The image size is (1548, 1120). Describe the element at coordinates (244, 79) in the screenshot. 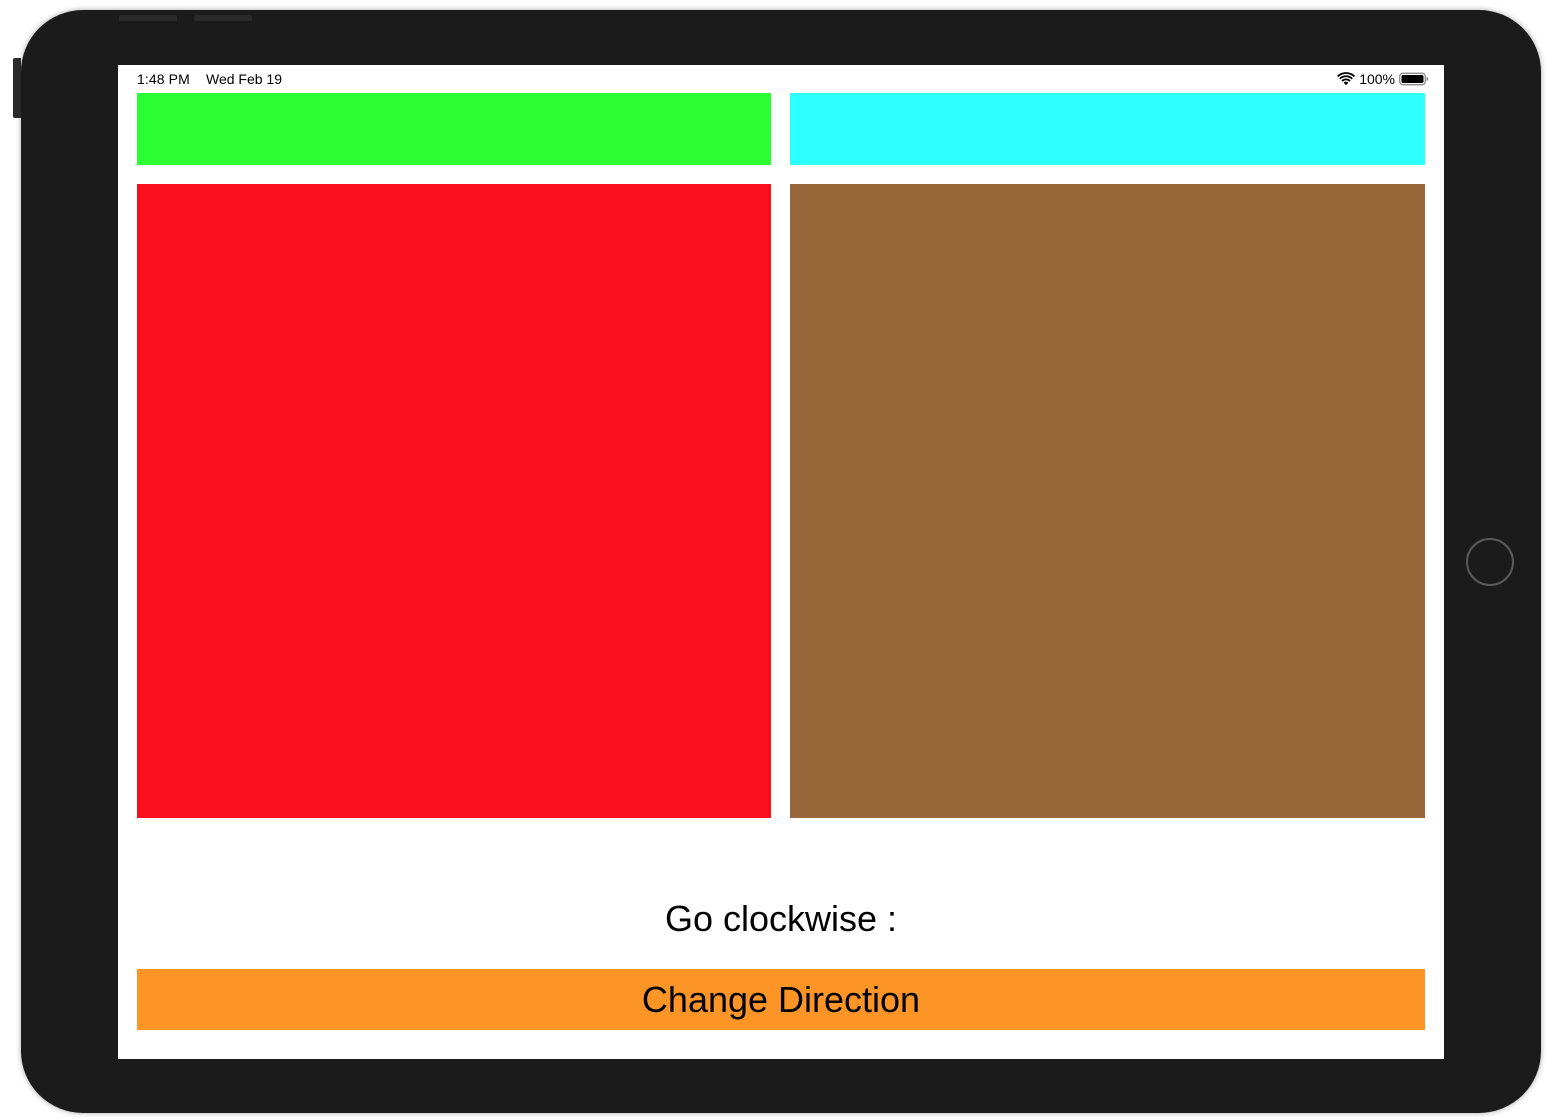

I see `status-date: Wed Feb 19` at that location.